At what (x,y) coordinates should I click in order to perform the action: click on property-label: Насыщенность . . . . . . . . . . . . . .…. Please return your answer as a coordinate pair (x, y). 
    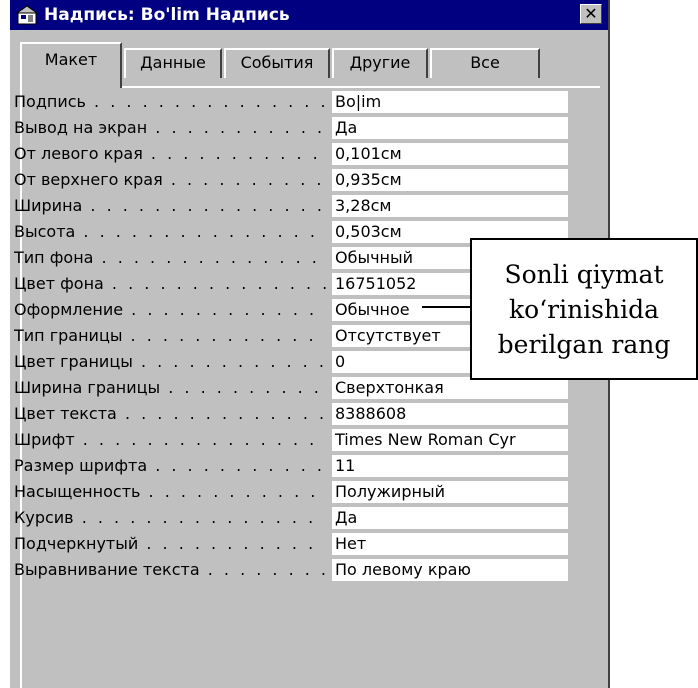
    Looking at the image, I should click on (170, 491).